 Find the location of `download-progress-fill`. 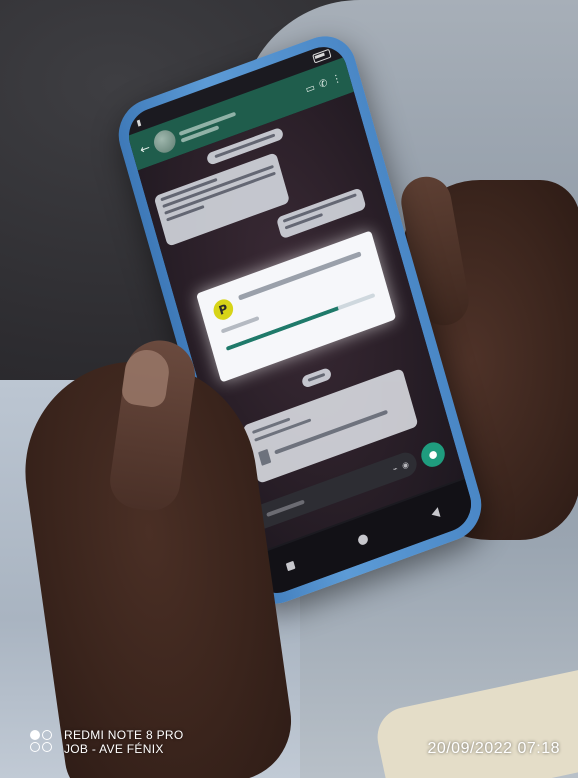

download-progress-fill is located at coordinates (282, 328).